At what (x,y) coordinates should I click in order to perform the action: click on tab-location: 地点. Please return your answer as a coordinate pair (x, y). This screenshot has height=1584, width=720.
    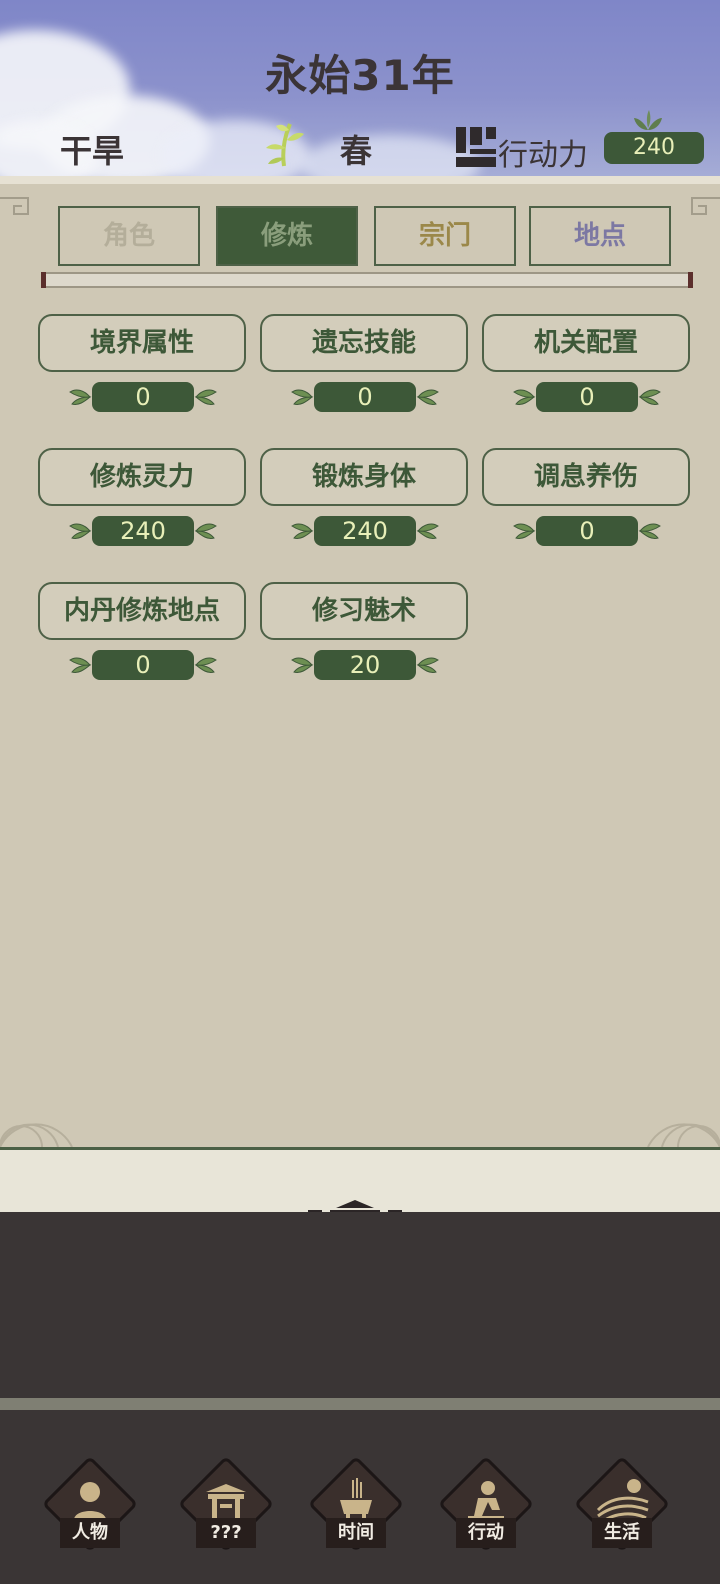
    Looking at the image, I should click on (600, 236).